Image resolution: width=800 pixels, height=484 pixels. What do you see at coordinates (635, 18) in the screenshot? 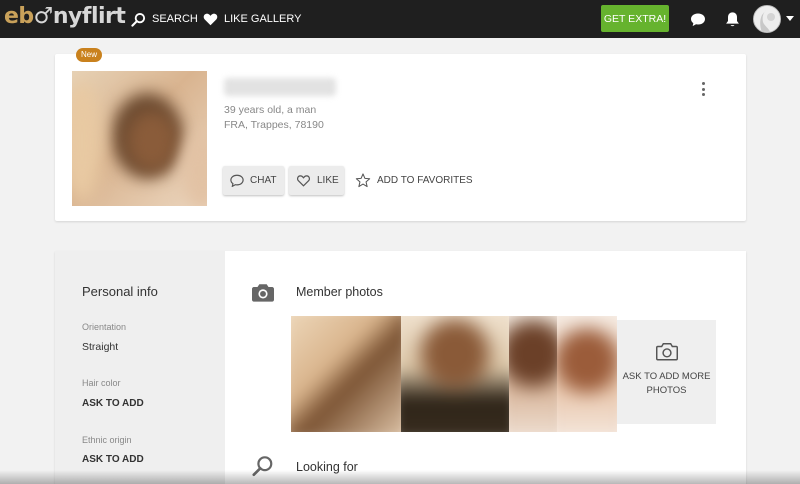
I see `get-extra-button: GET EXTRA!` at bounding box center [635, 18].